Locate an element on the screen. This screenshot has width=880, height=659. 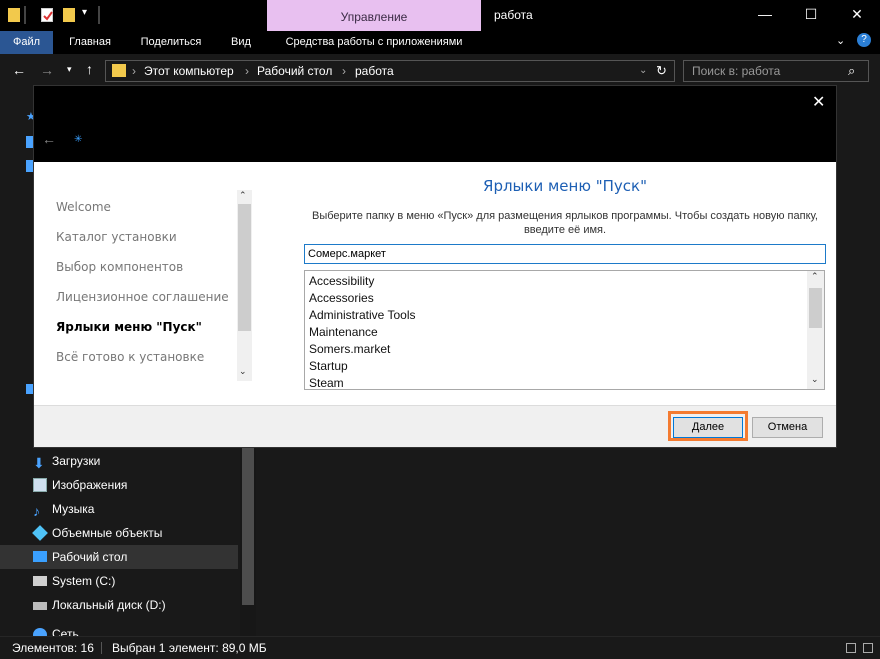
network-icon is located at coordinates (40, 632).